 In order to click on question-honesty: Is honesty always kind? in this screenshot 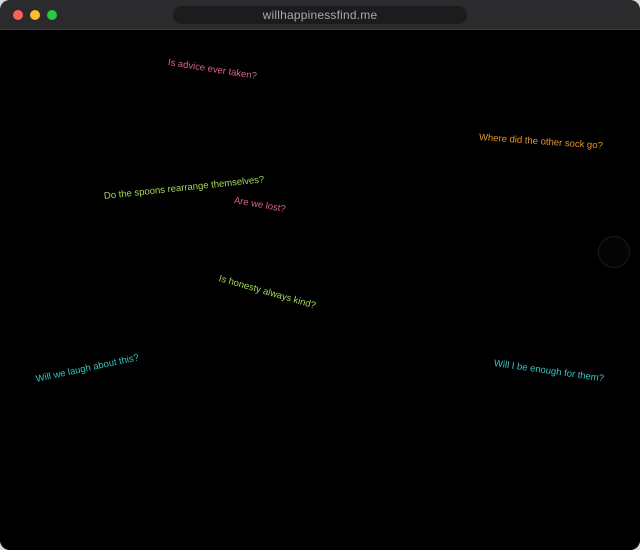, I will do `click(266, 292)`.